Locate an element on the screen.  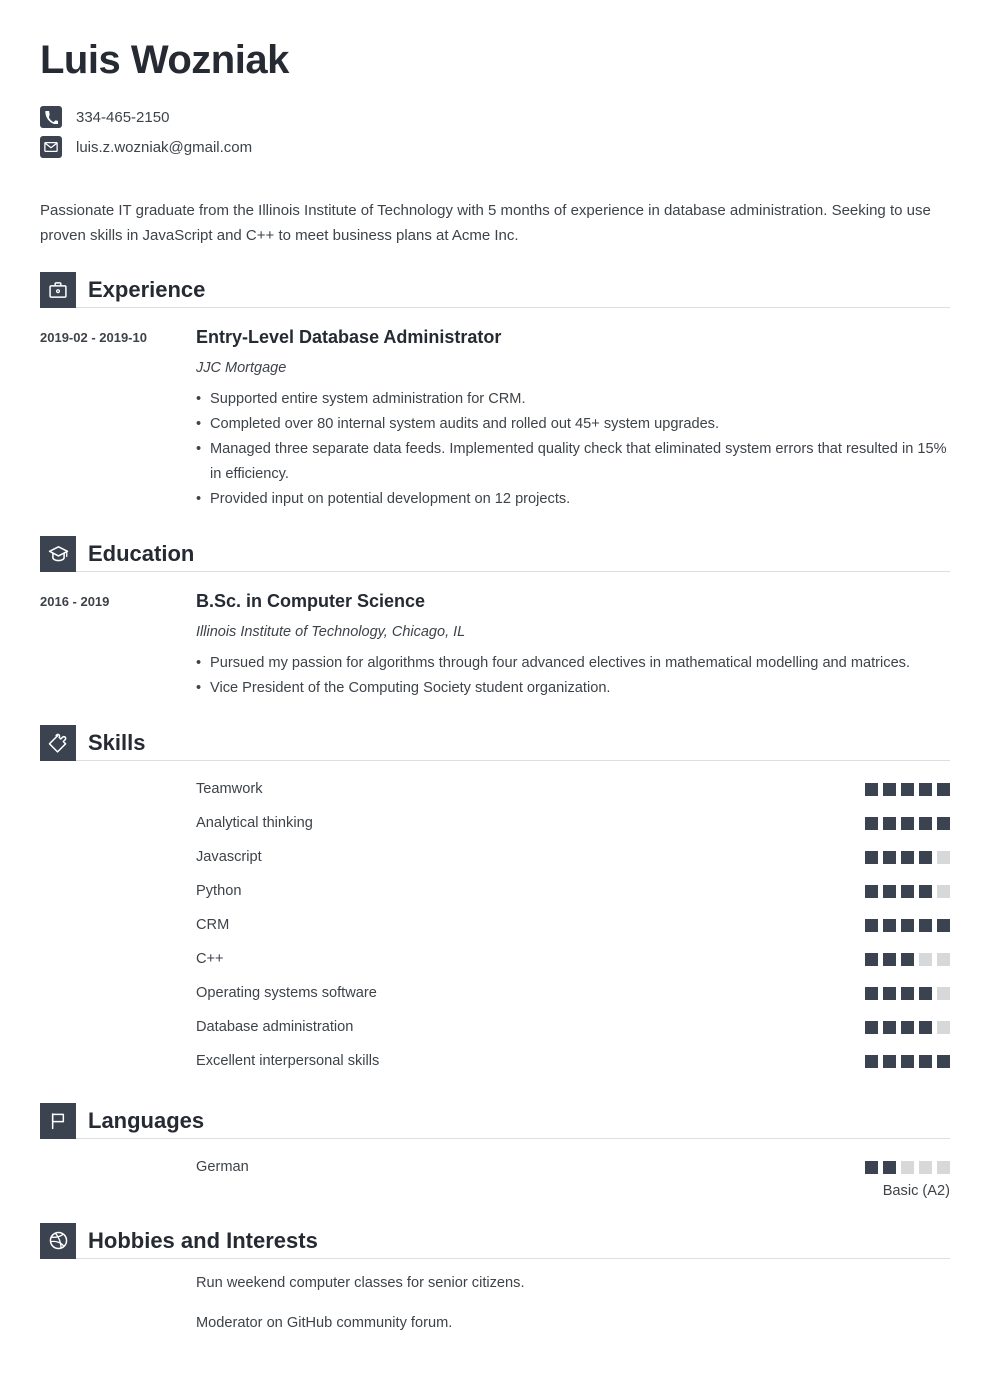
phone-icon is located at coordinates (51, 117).